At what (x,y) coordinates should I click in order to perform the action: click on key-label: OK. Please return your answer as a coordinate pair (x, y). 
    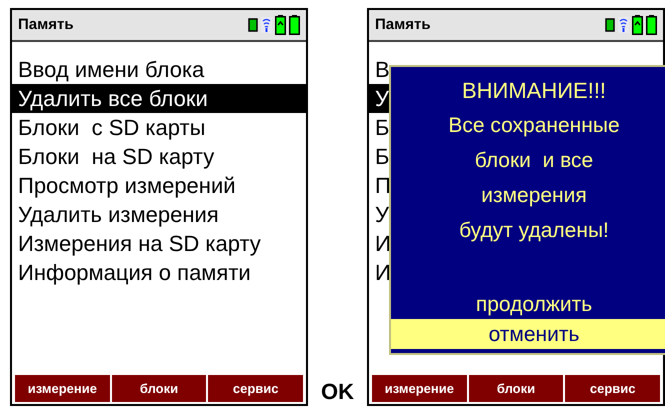
    Looking at the image, I should click on (337, 392).